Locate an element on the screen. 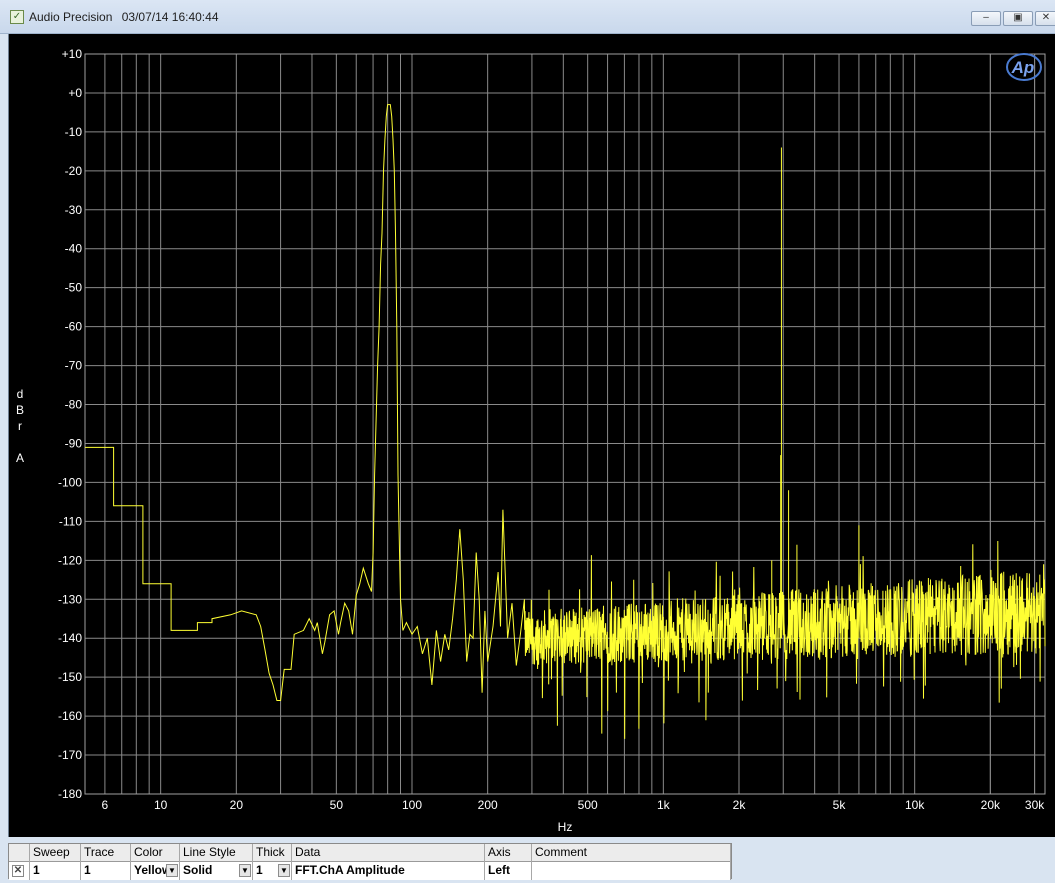 The width and height of the screenshot is (1055, 883). x-tick-label: 500 is located at coordinates (588, 805).